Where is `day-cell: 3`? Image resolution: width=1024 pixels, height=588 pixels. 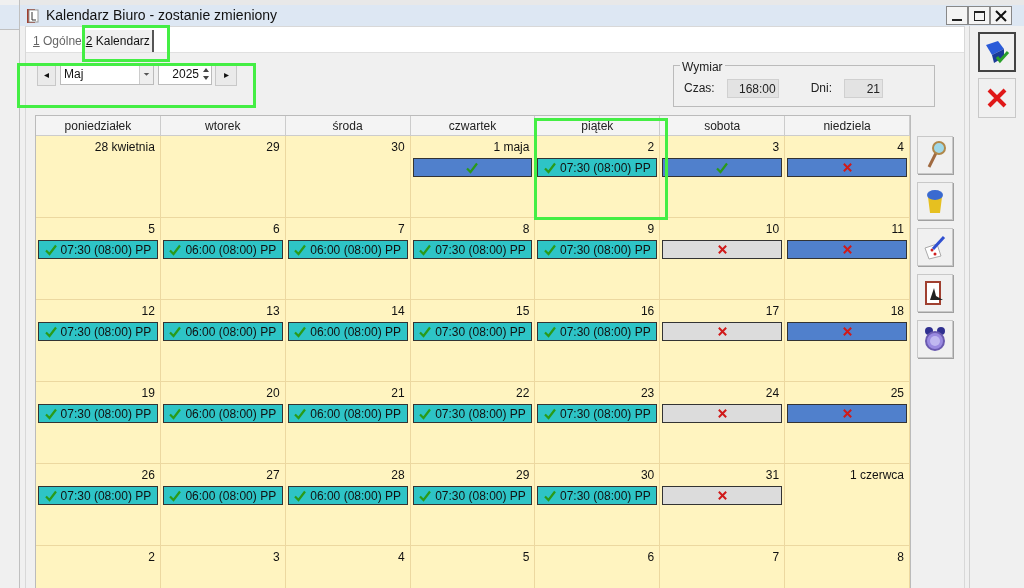 day-cell: 3 is located at coordinates (723, 177).